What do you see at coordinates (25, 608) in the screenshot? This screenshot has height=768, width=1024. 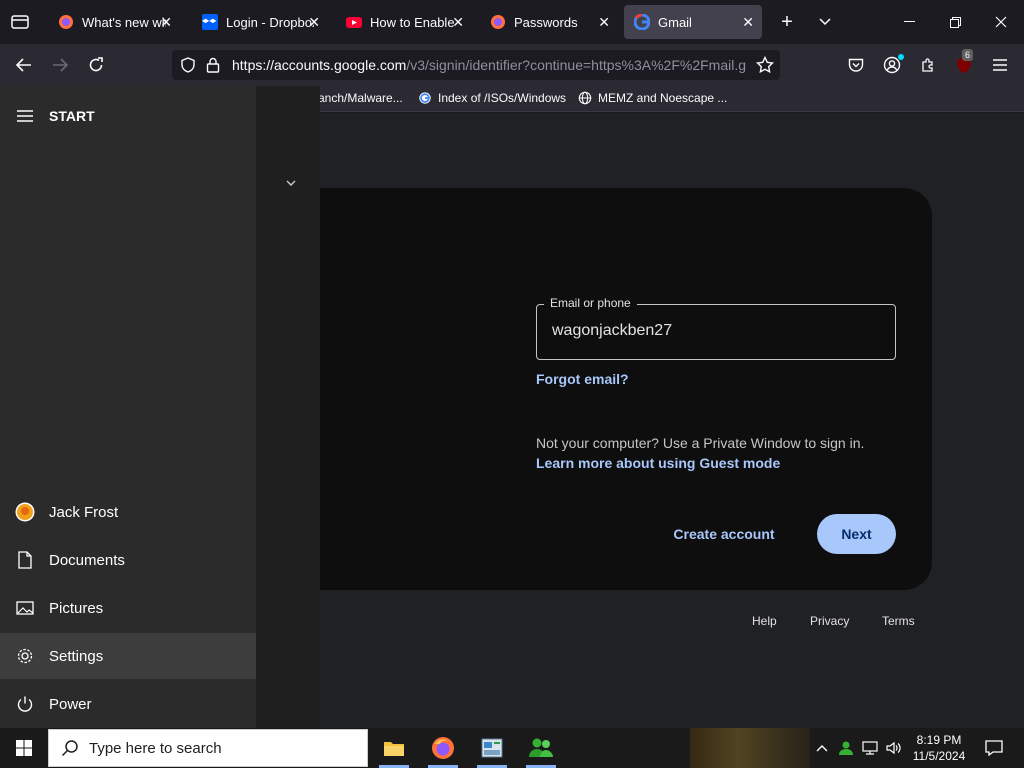 I see `pictures-icon` at bounding box center [25, 608].